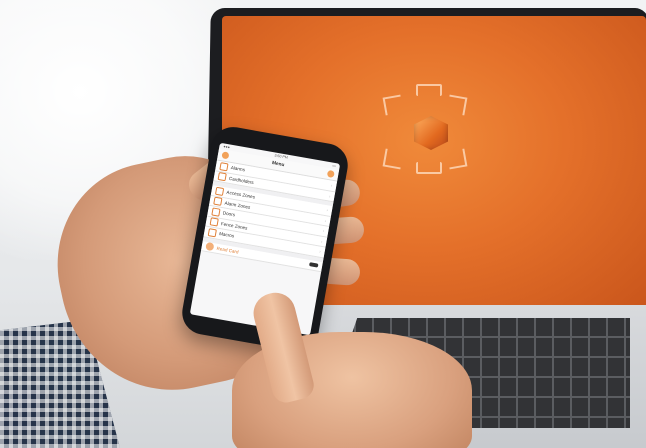  I want to click on menu-item-label: Cardholders, so click(241, 180).